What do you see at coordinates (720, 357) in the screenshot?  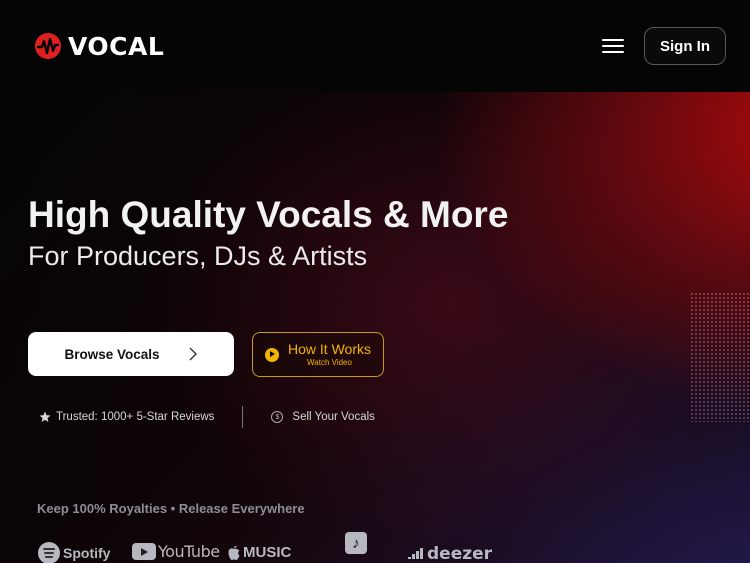 I see `decorative-dot-pattern` at bounding box center [720, 357].